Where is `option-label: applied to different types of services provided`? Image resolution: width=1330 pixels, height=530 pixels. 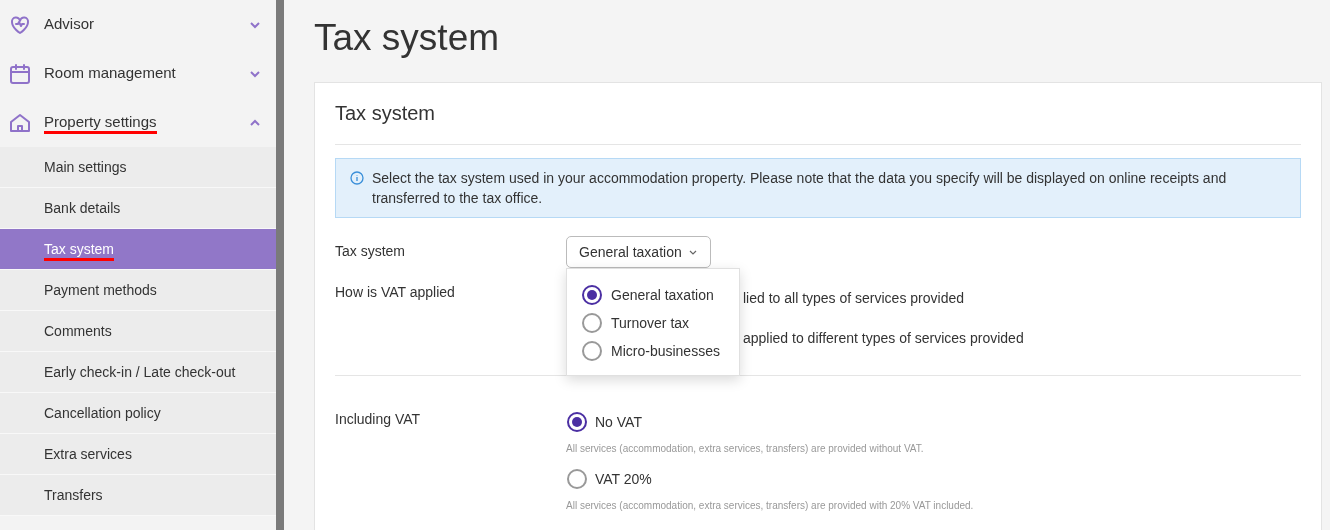
option-label: applied to different types of services provided is located at coordinates (883, 338).